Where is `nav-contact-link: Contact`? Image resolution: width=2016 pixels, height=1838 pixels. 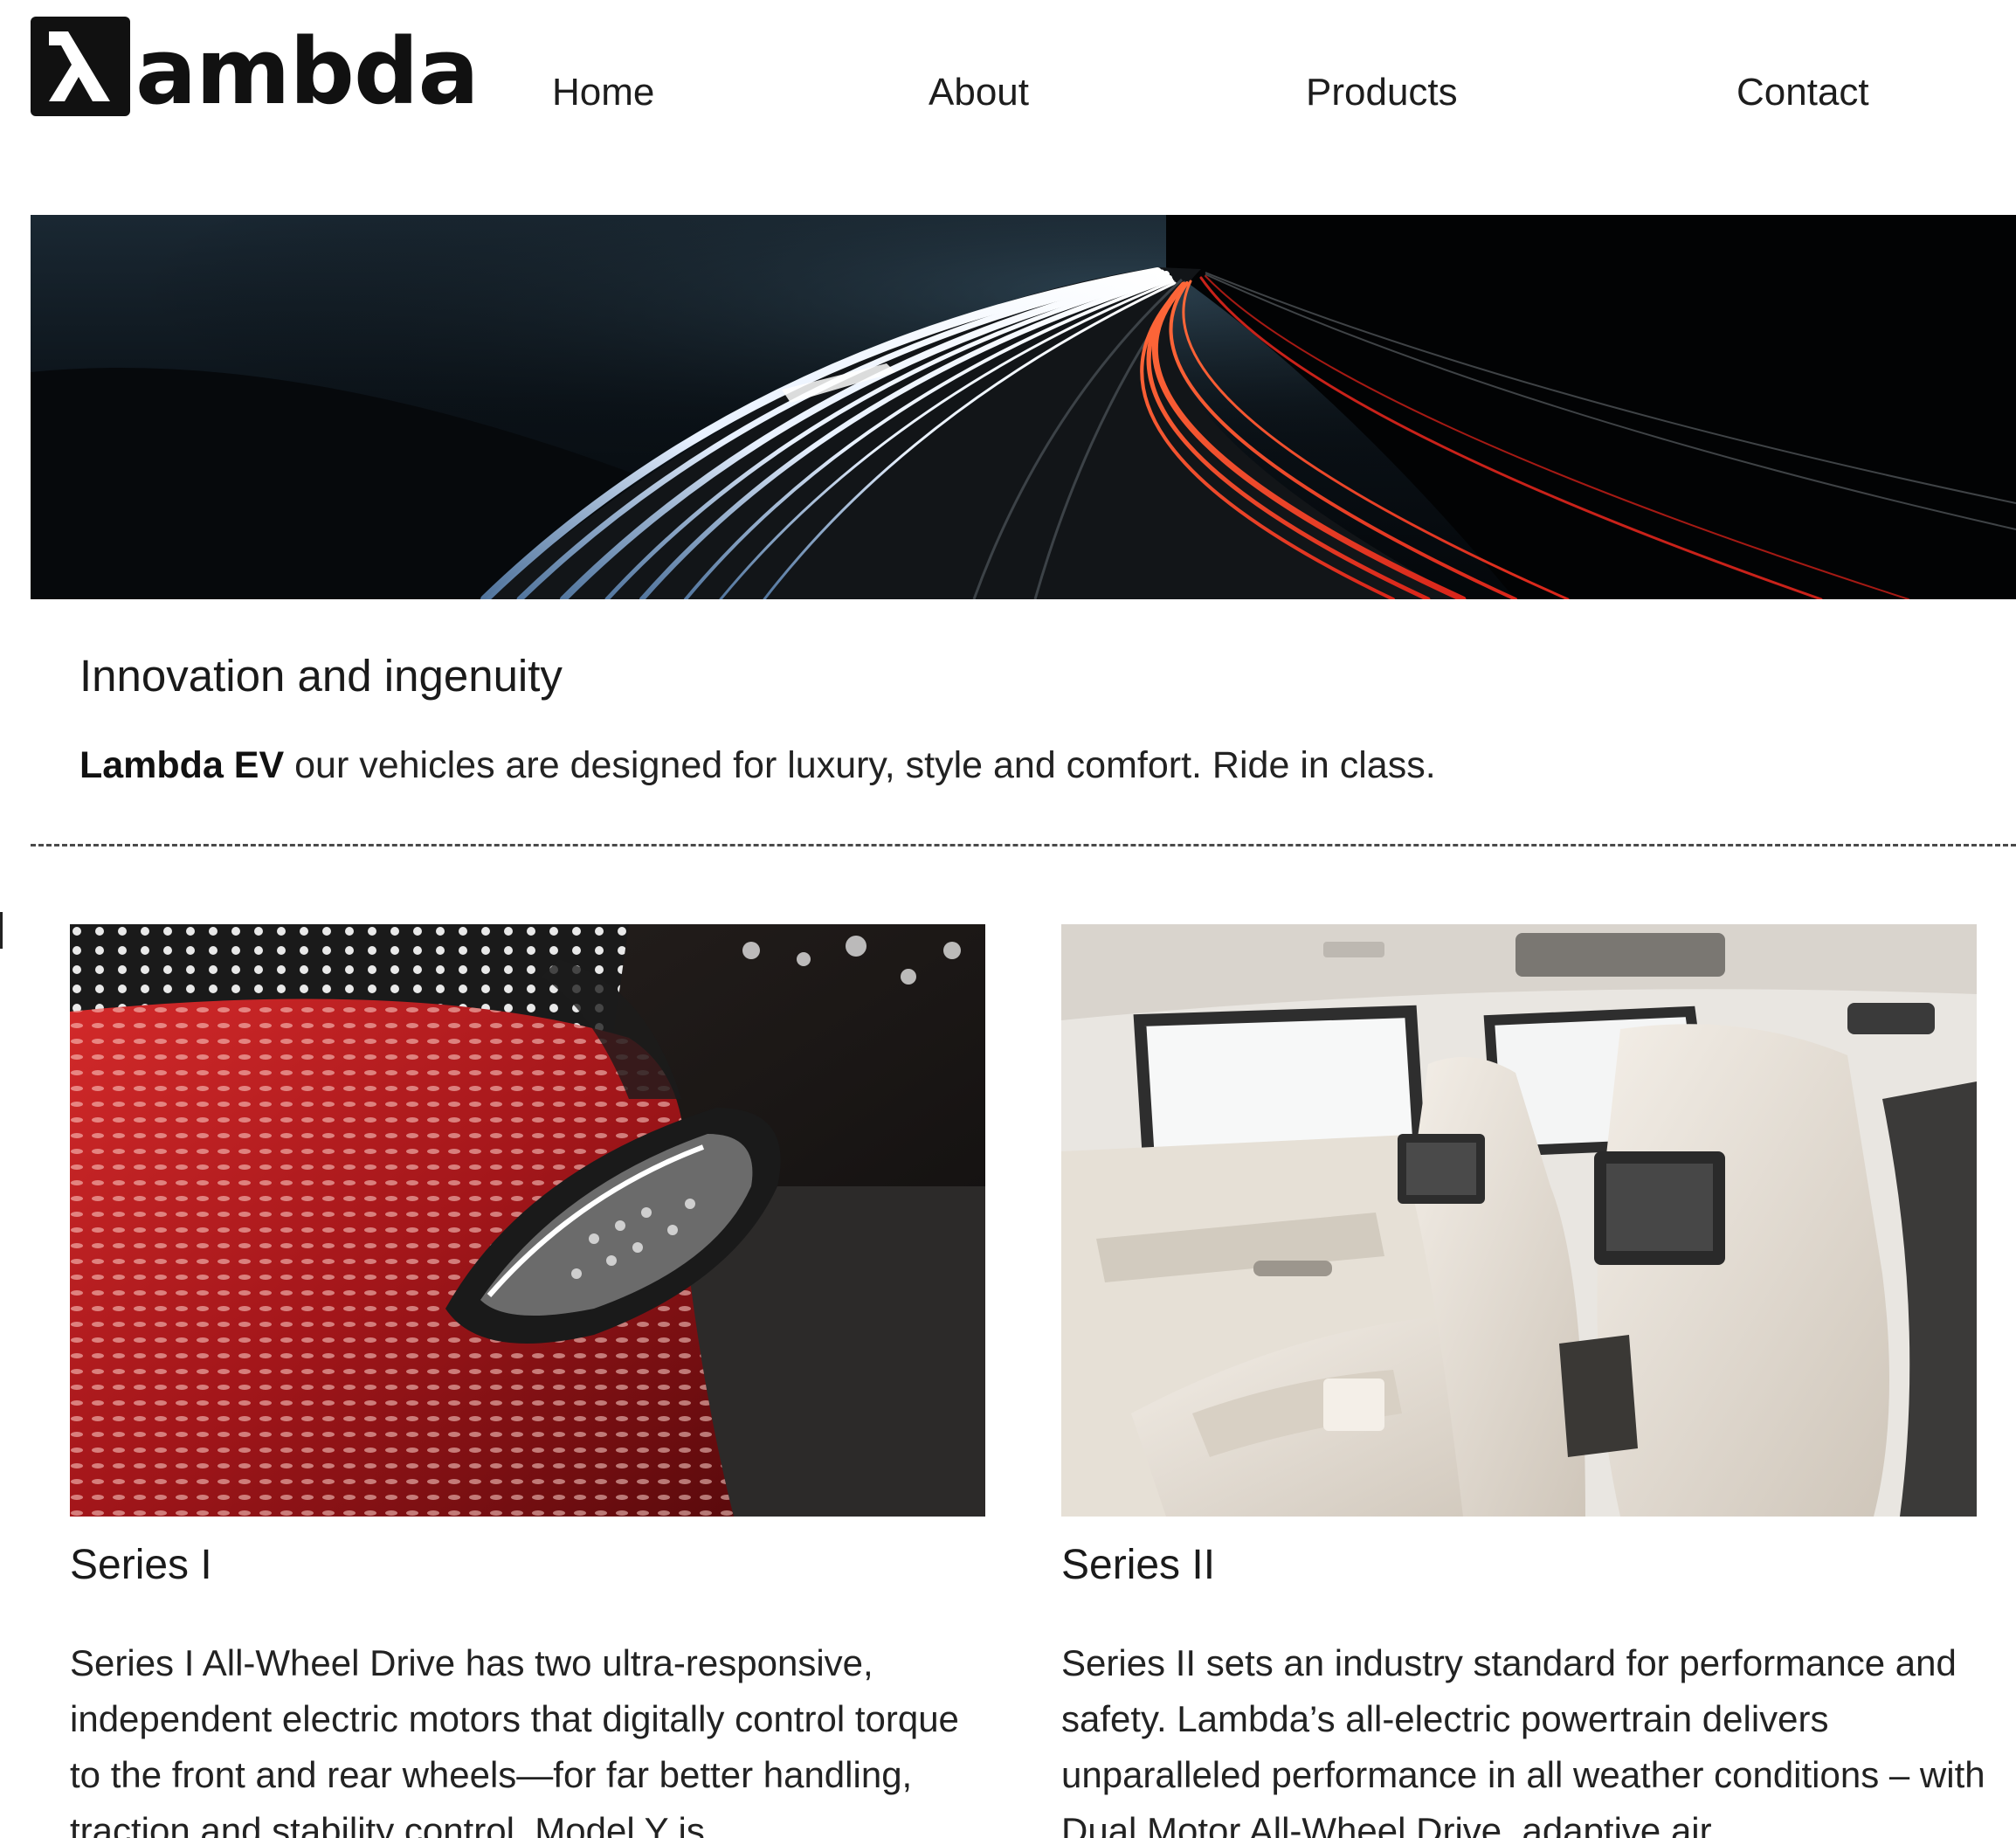 nav-contact-link: Contact is located at coordinates (1802, 92).